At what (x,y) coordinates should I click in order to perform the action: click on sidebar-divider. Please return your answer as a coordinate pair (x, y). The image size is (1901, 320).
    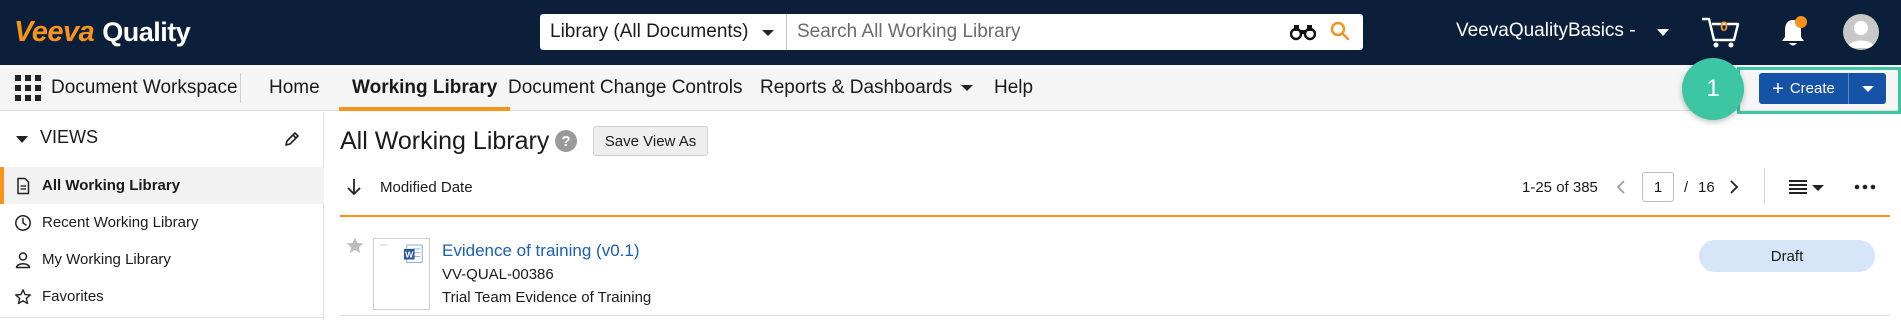
    Looking at the image, I should click on (162, 317).